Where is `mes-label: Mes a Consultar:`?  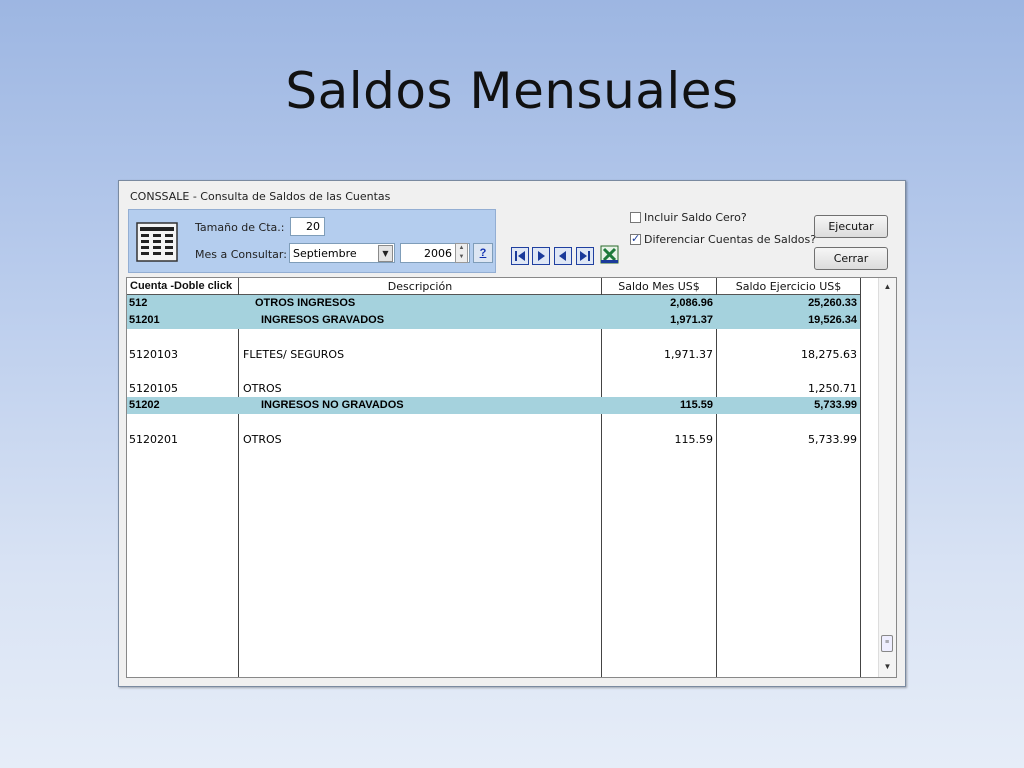
mes-label: Mes a Consultar: is located at coordinates (241, 254).